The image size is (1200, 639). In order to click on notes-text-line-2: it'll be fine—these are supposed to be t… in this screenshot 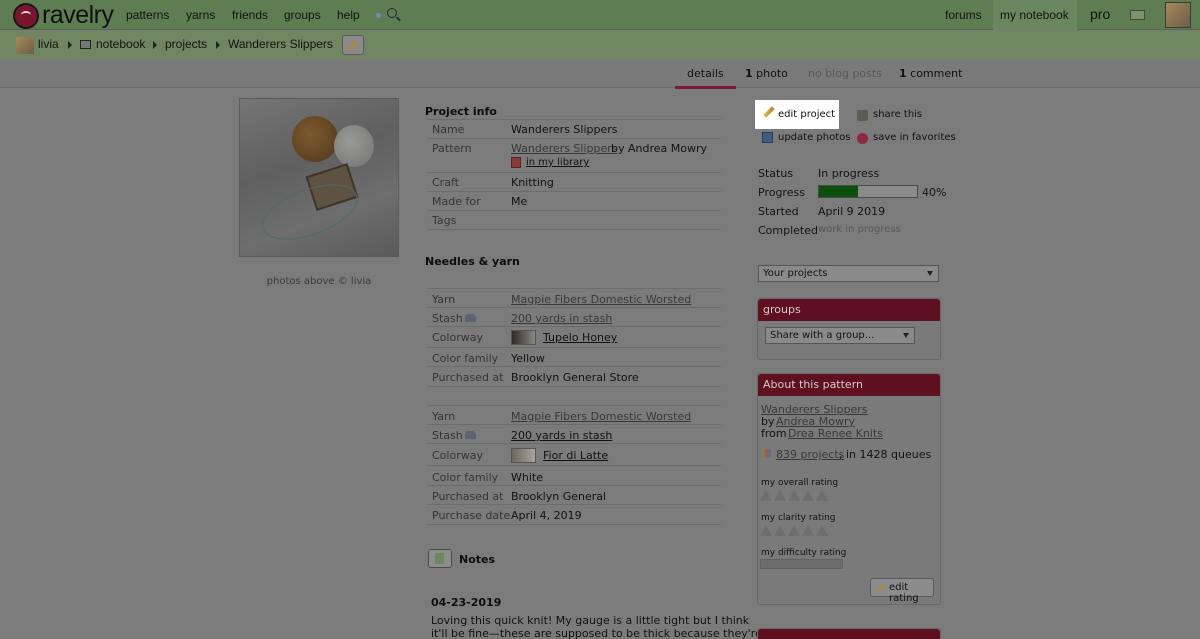, I will do `click(596, 633)`.